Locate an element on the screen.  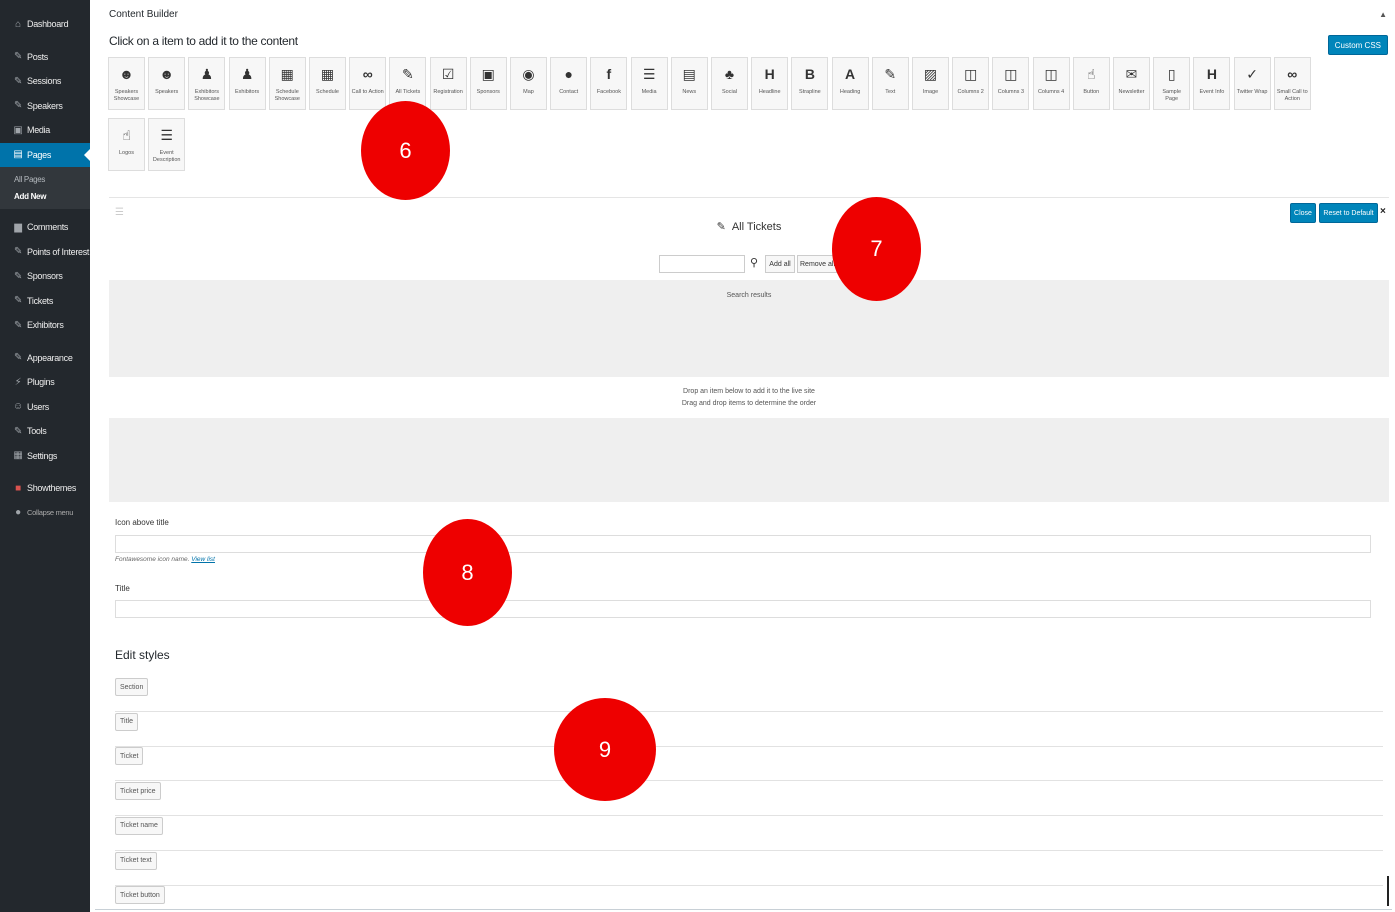
sidebar-item-media: ▣ Media is located at coordinates (45, 130).